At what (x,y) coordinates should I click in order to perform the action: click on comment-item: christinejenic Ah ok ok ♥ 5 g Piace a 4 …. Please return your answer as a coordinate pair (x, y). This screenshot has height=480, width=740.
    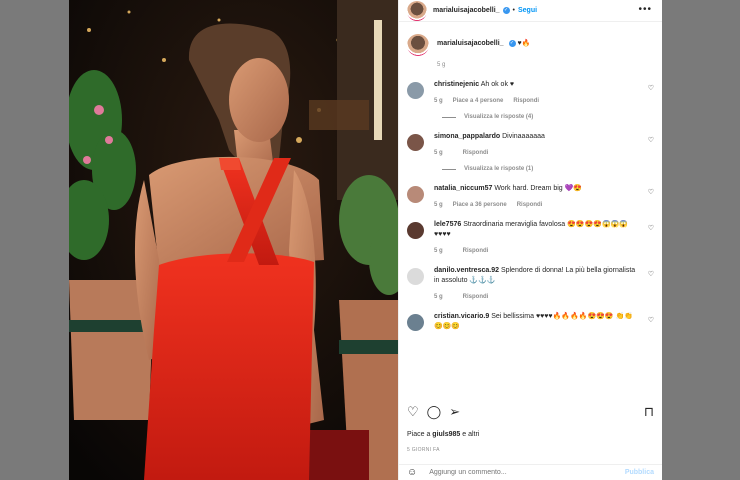
    Looking at the image, I should click on (530, 92).